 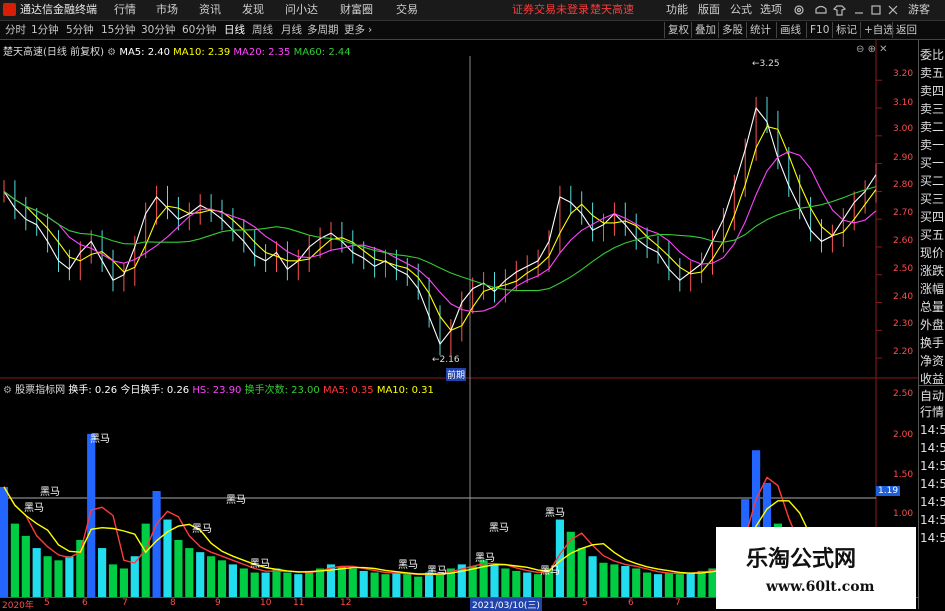 I want to click on panel-label: 外盘, so click(x=932, y=325).